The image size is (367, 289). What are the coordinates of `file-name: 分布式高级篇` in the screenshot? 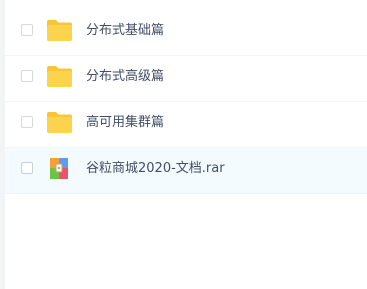 It's located at (125, 77).